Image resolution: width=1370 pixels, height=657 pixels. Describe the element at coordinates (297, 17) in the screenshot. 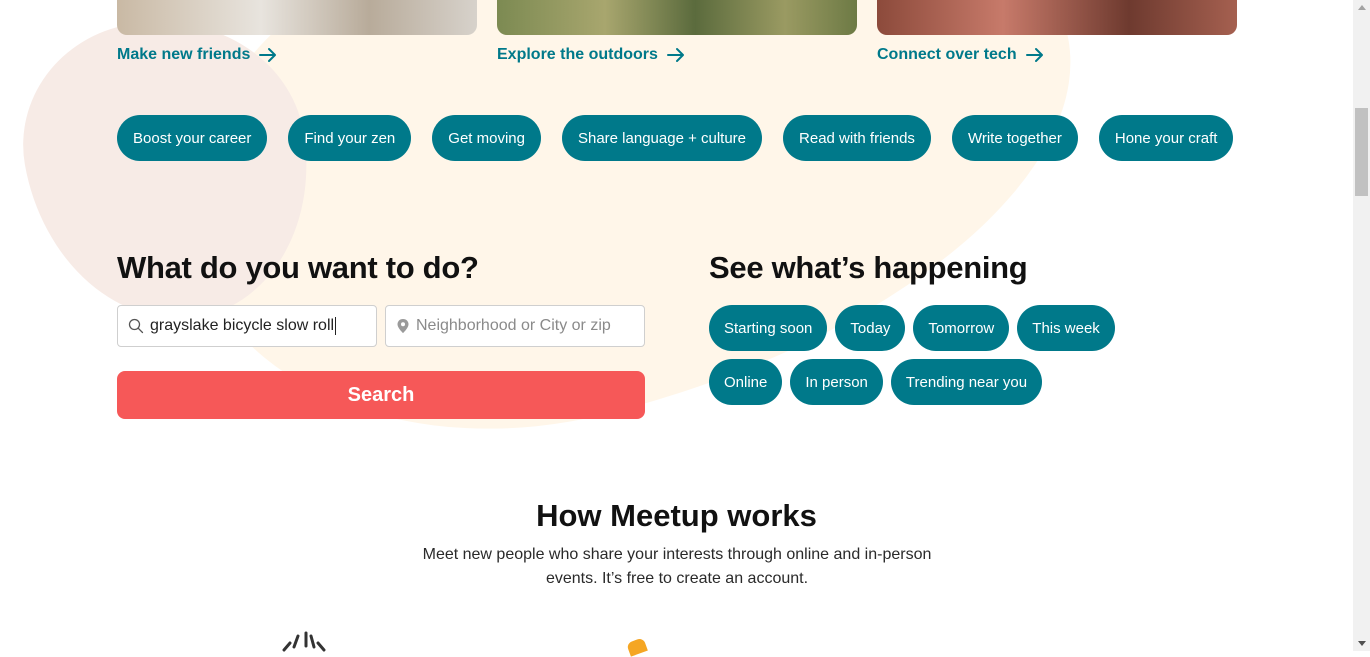

I see `card-image-friends` at that location.